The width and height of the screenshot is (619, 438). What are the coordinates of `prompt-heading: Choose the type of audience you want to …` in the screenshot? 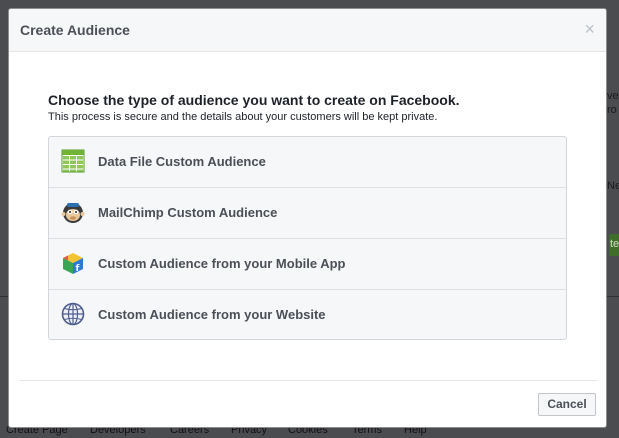 It's located at (254, 100).